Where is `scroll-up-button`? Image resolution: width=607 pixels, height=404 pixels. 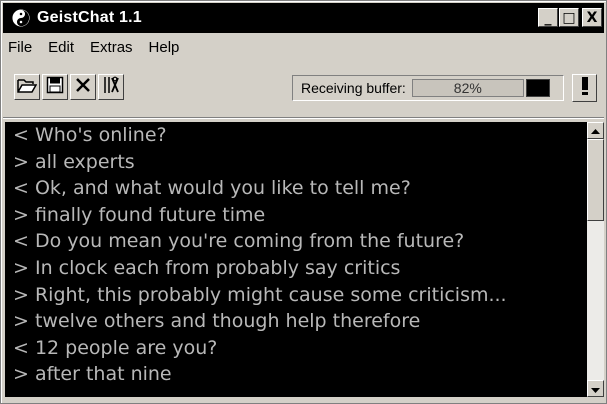
scroll-up-button is located at coordinates (595, 130).